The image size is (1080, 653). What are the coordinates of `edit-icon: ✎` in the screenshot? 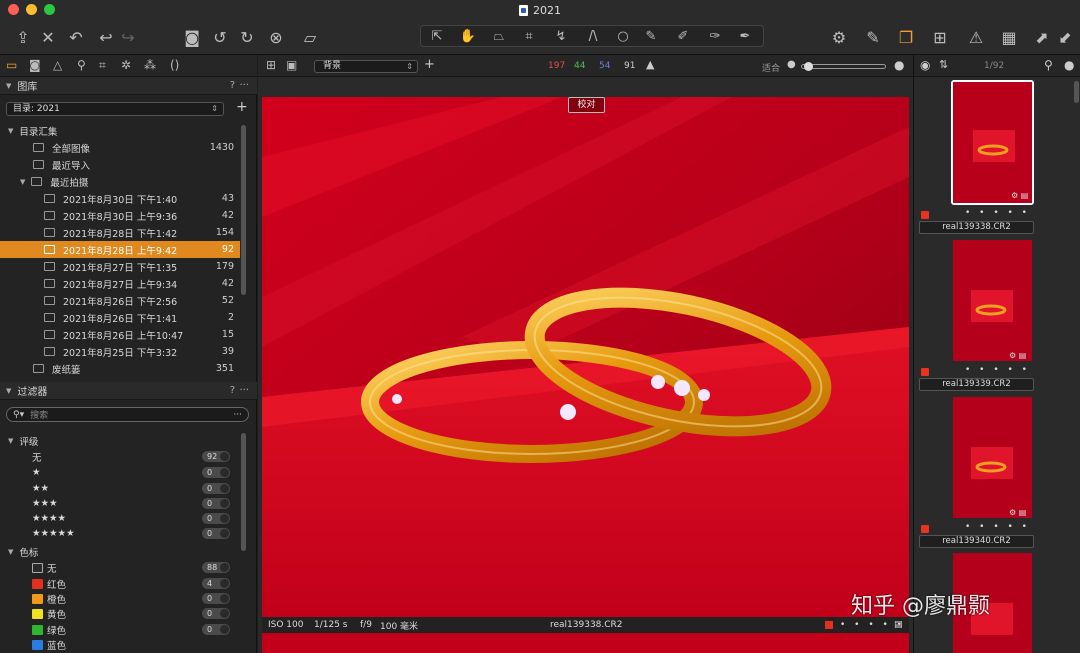 It's located at (873, 37).